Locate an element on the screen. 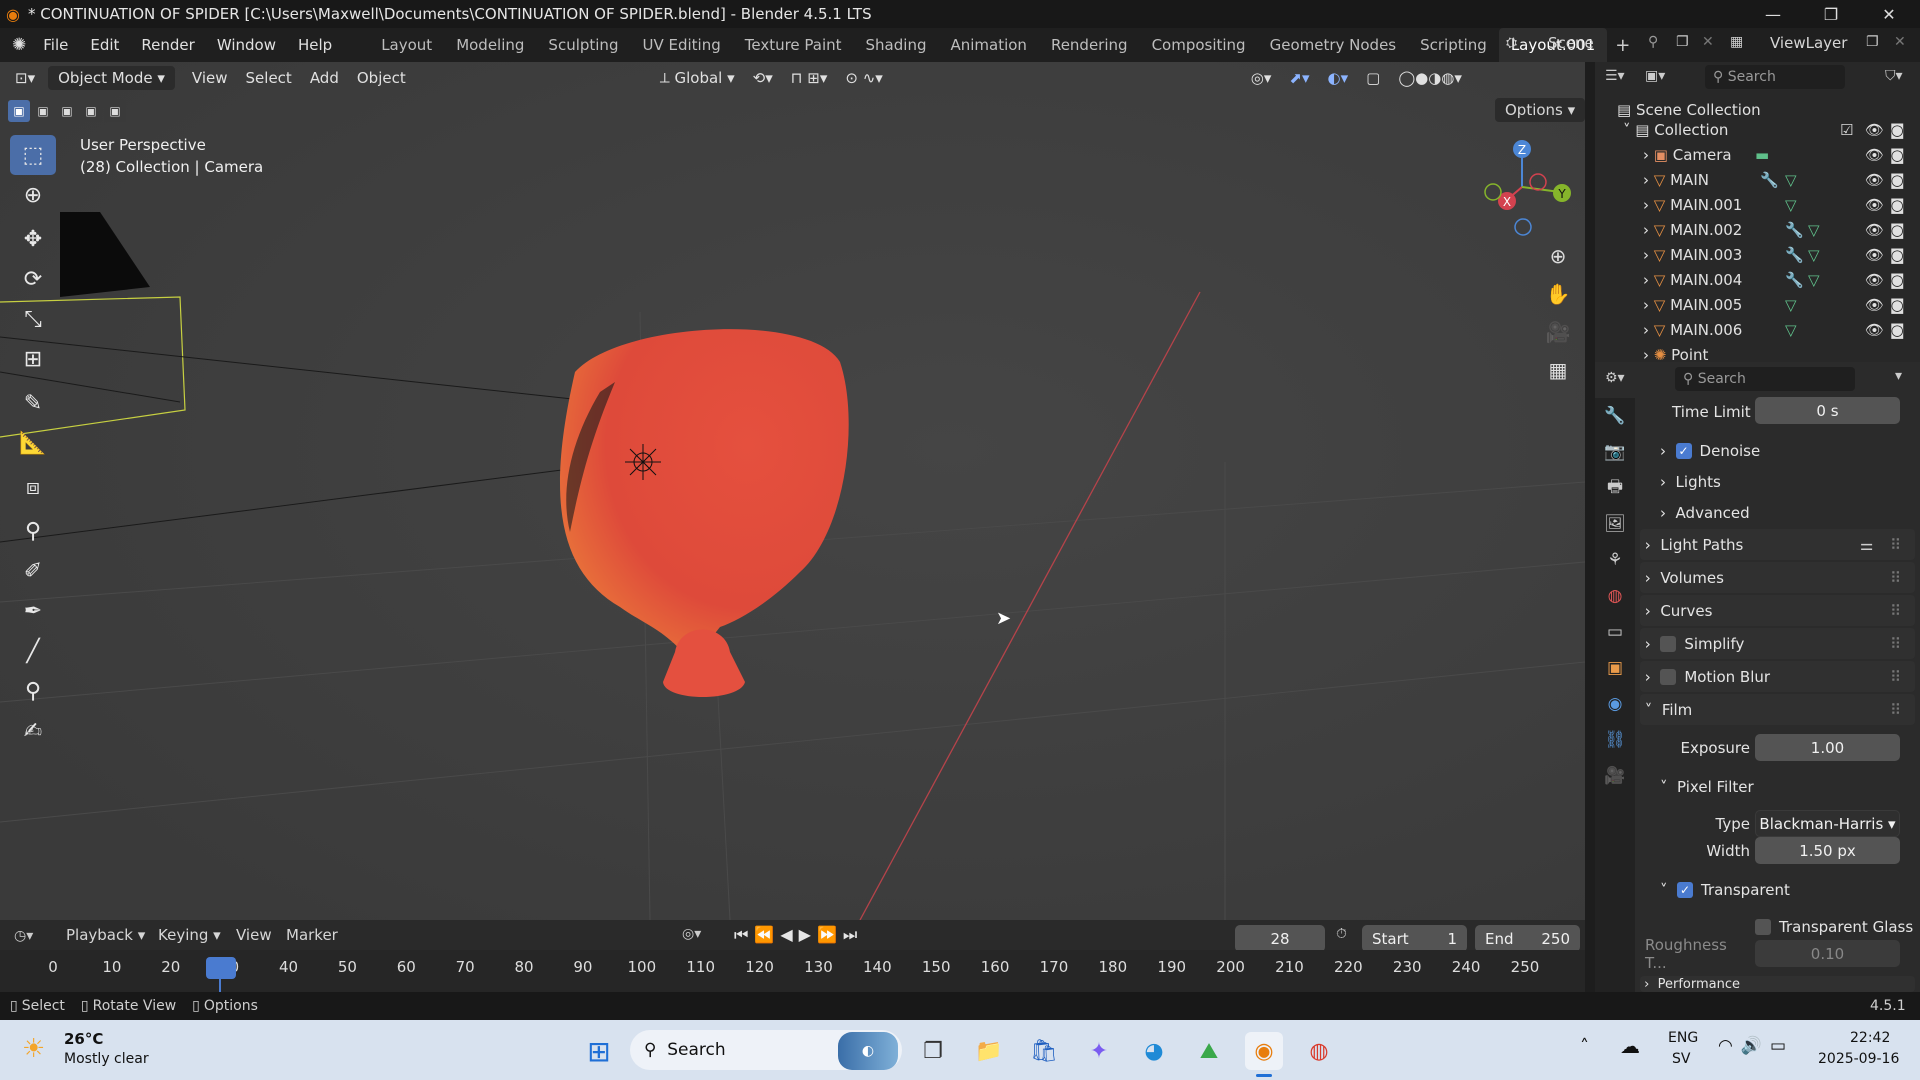 This screenshot has height=1080, width=1920. edge-browser-icon: ◕ is located at coordinates (1154, 1051).